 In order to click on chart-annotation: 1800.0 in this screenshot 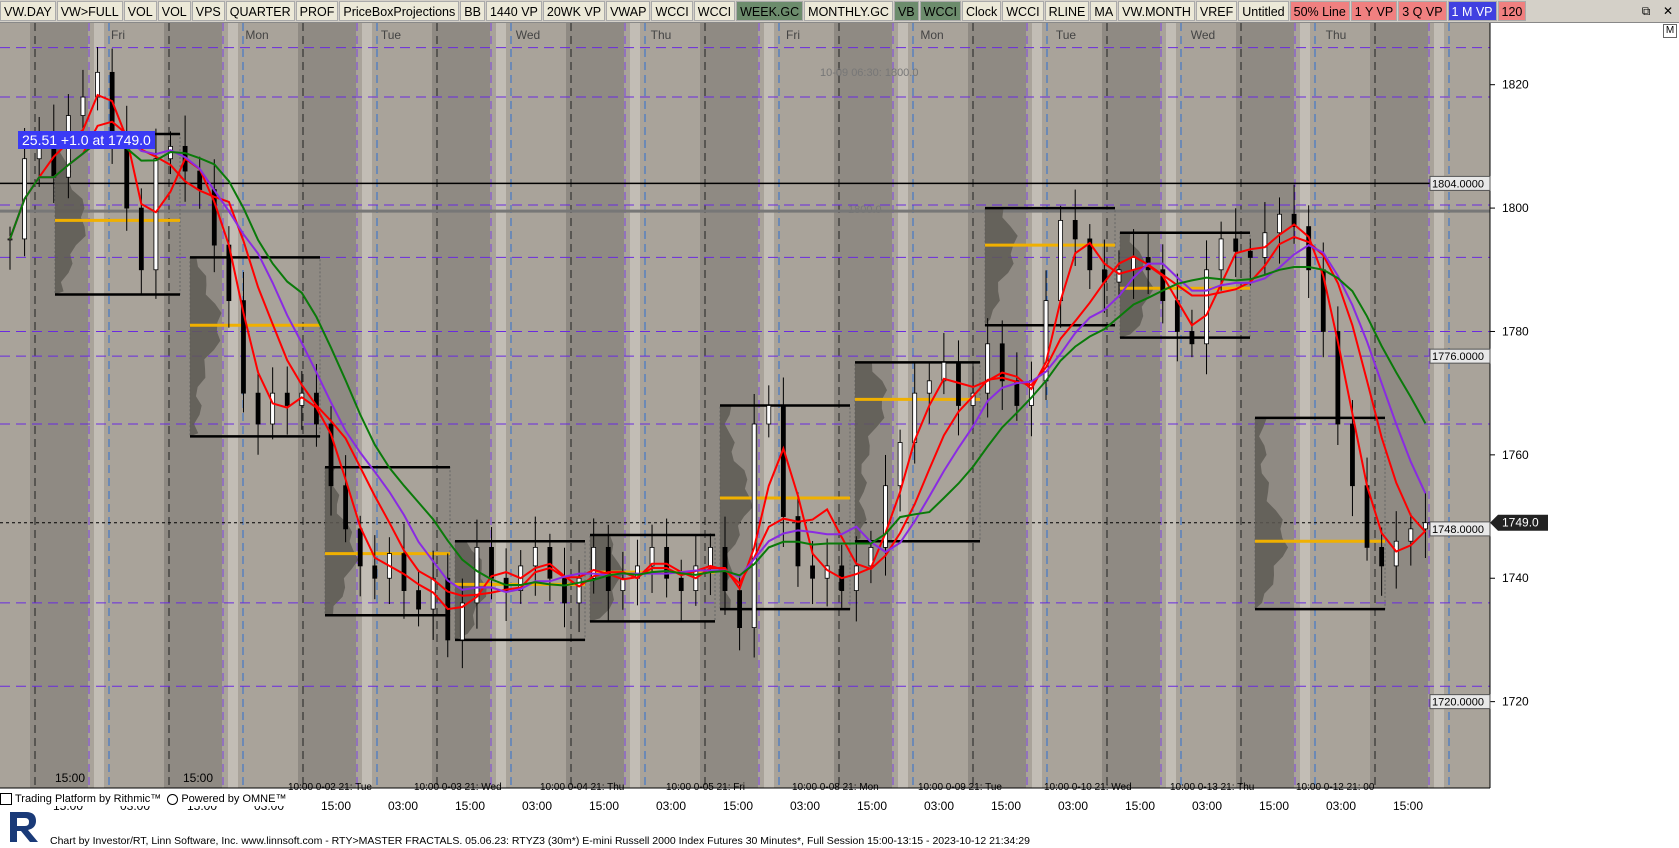, I will do `click(865, 210)`.